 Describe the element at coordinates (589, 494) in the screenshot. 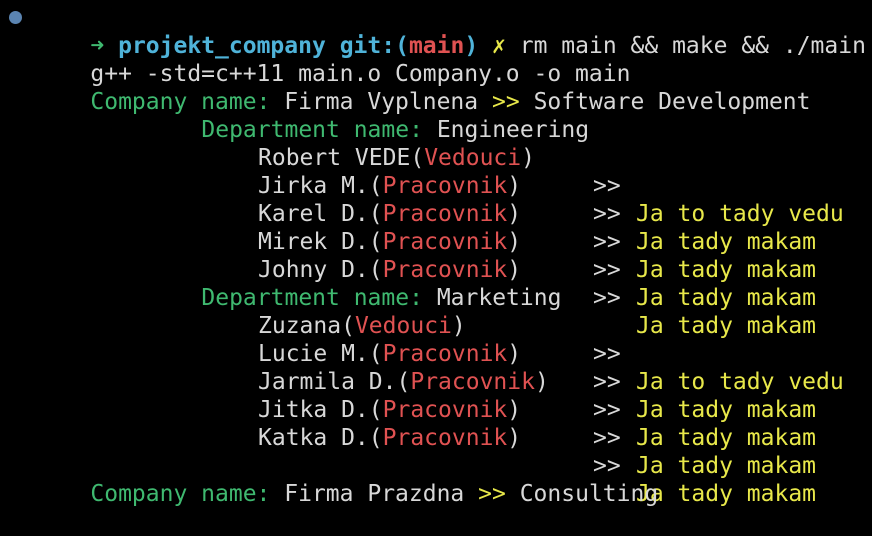

I see `company-field: Consulting` at that location.